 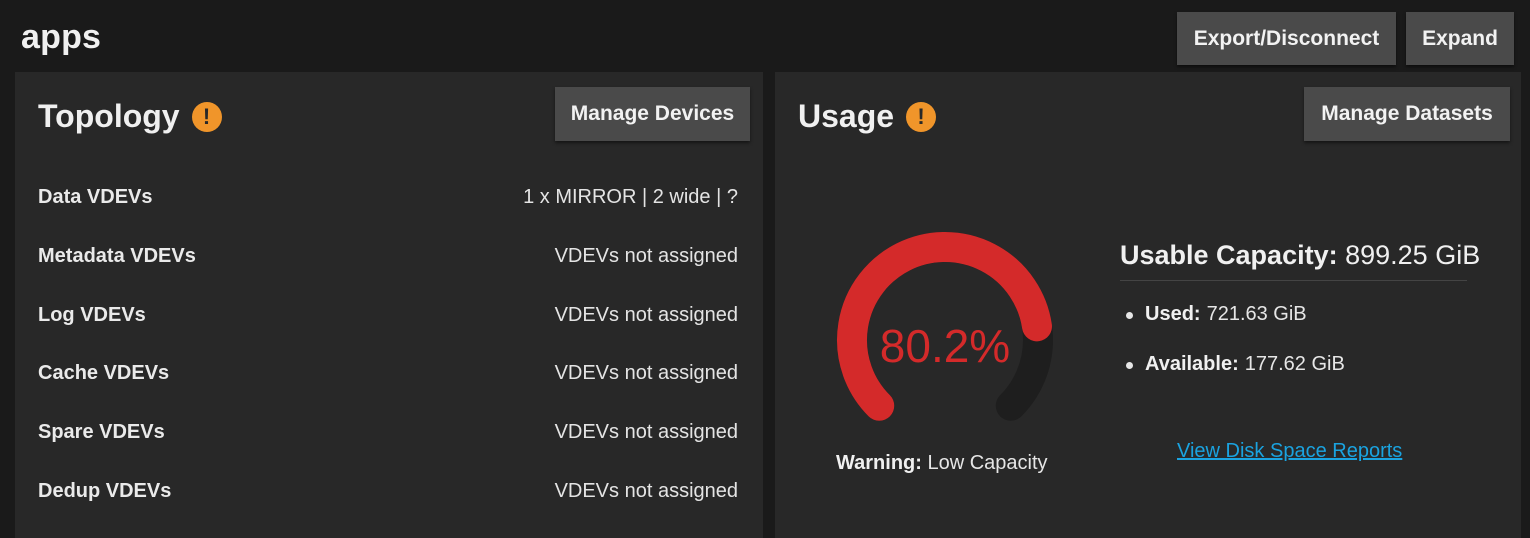 What do you see at coordinates (1413, 255) in the screenshot?
I see `usable-capacity-value: 899.25 GiB` at bounding box center [1413, 255].